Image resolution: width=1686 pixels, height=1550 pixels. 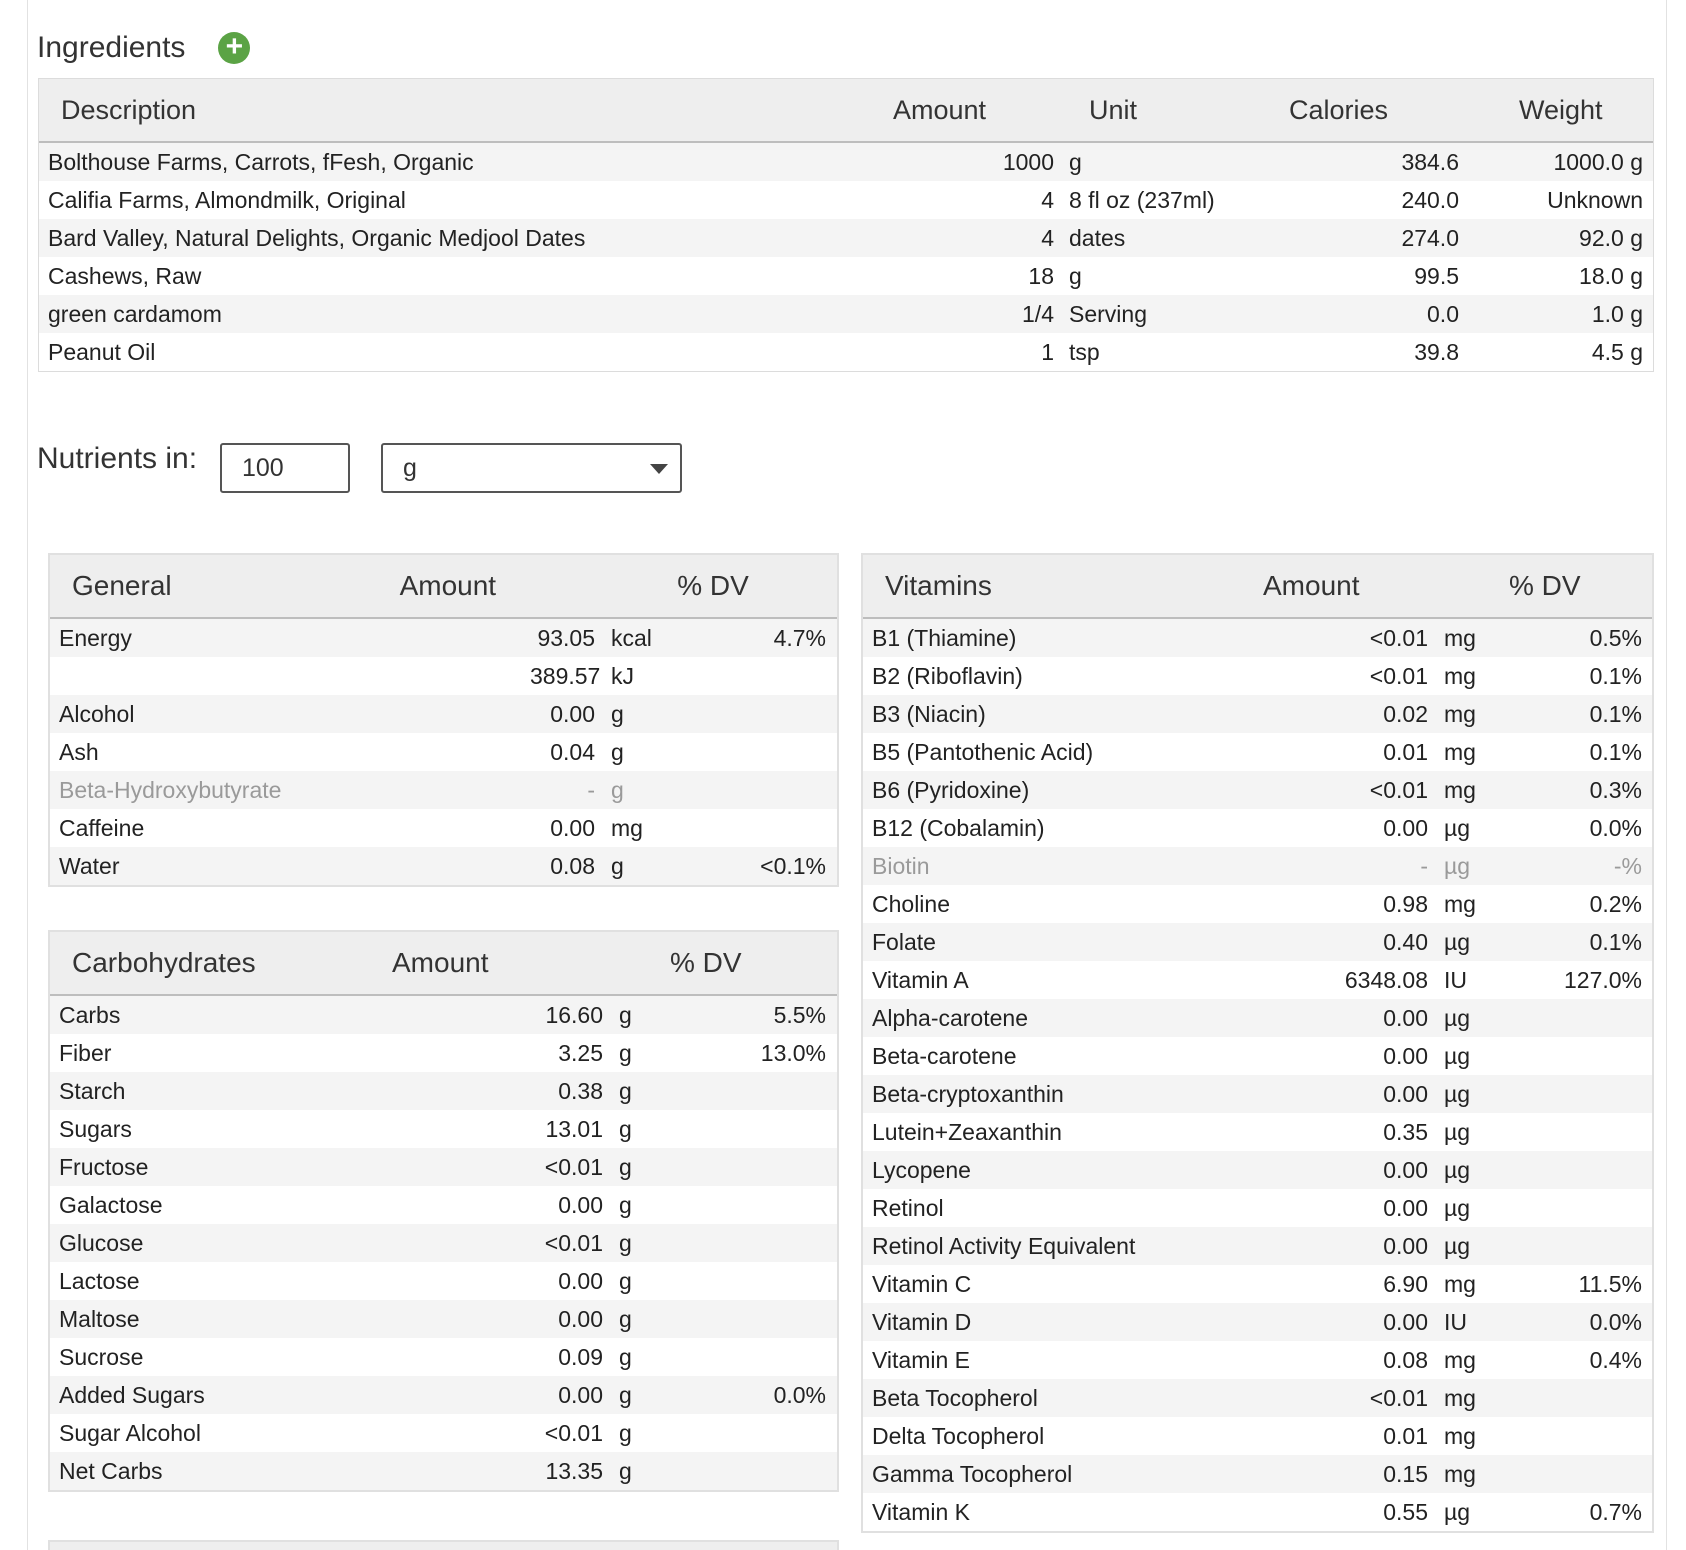 I want to click on nutrient-row: Water 0.08 g <0.1%, so click(x=443, y=866).